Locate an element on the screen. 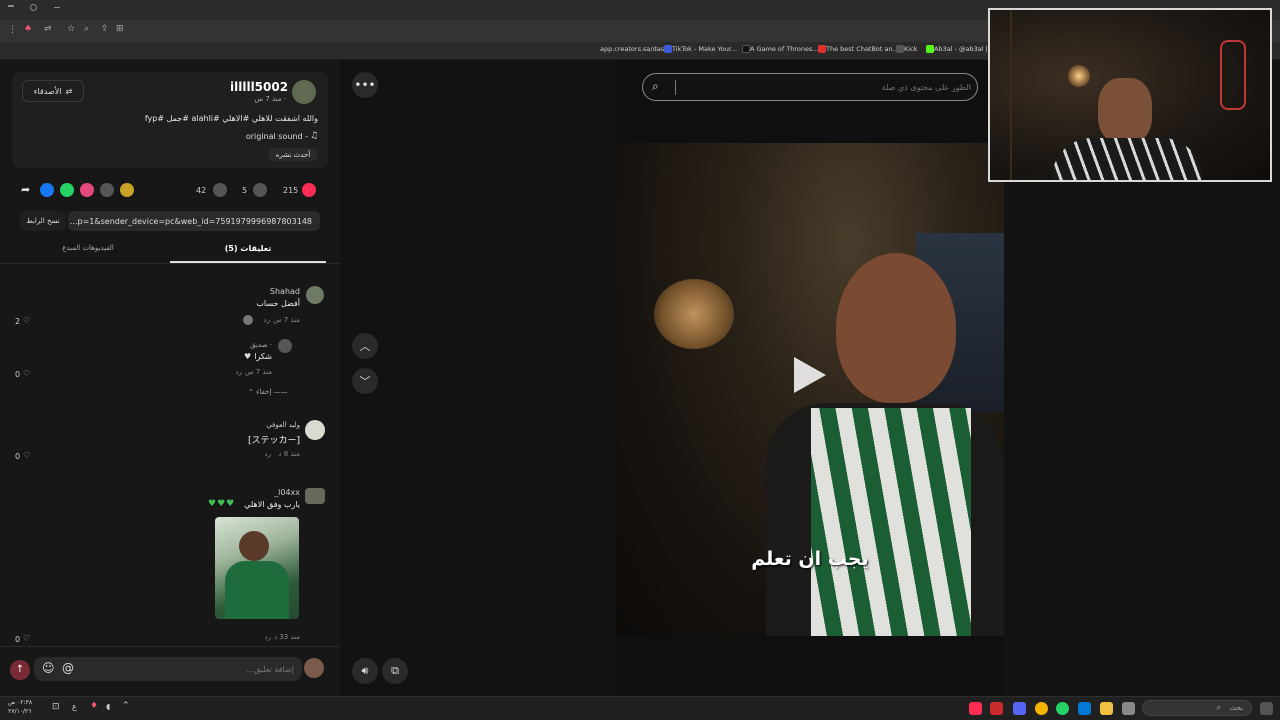 This screenshot has width=1280, height=720. copy-link-button: نسخ الرابط is located at coordinates (43, 221).